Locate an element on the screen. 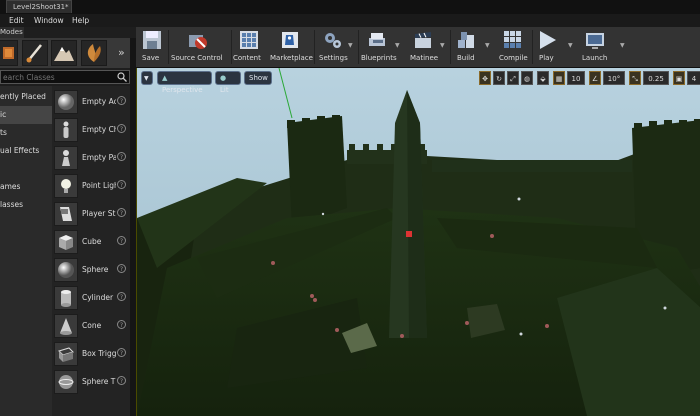  surface-snap-button: ⬙ is located at coordinates (543, 78).